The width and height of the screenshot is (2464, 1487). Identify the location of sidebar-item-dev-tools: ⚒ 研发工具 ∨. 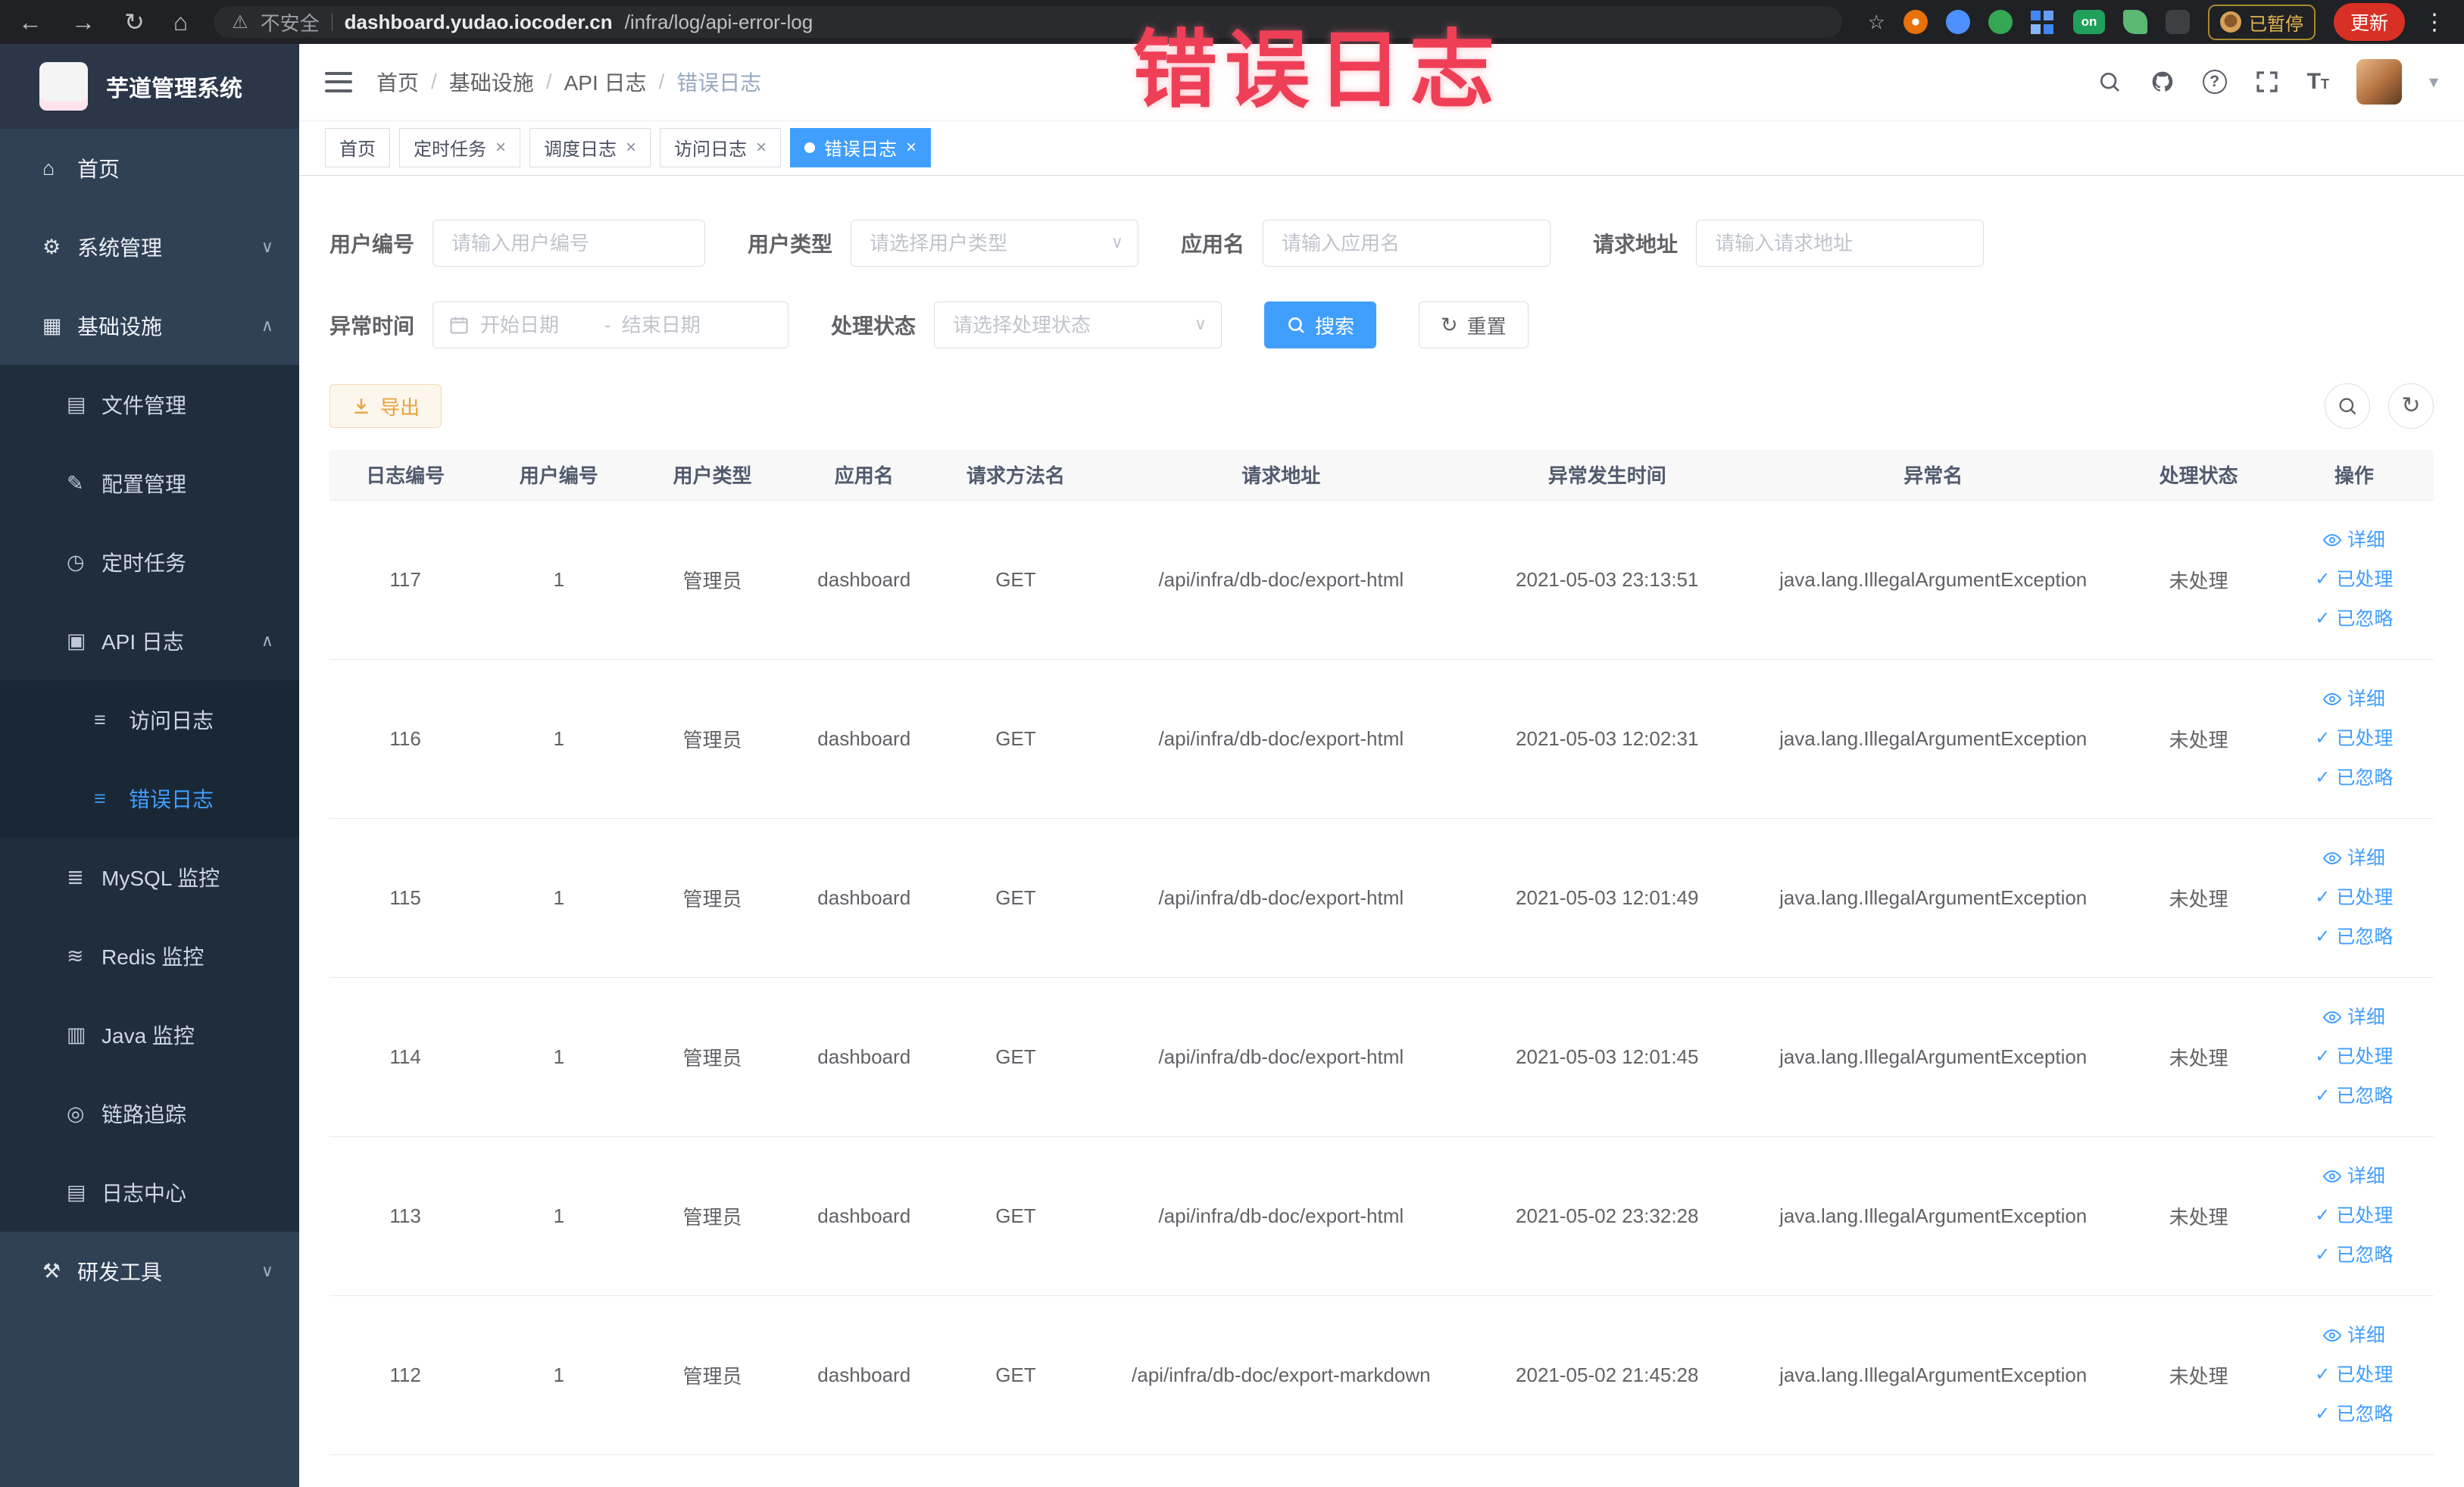
(149, 1271).